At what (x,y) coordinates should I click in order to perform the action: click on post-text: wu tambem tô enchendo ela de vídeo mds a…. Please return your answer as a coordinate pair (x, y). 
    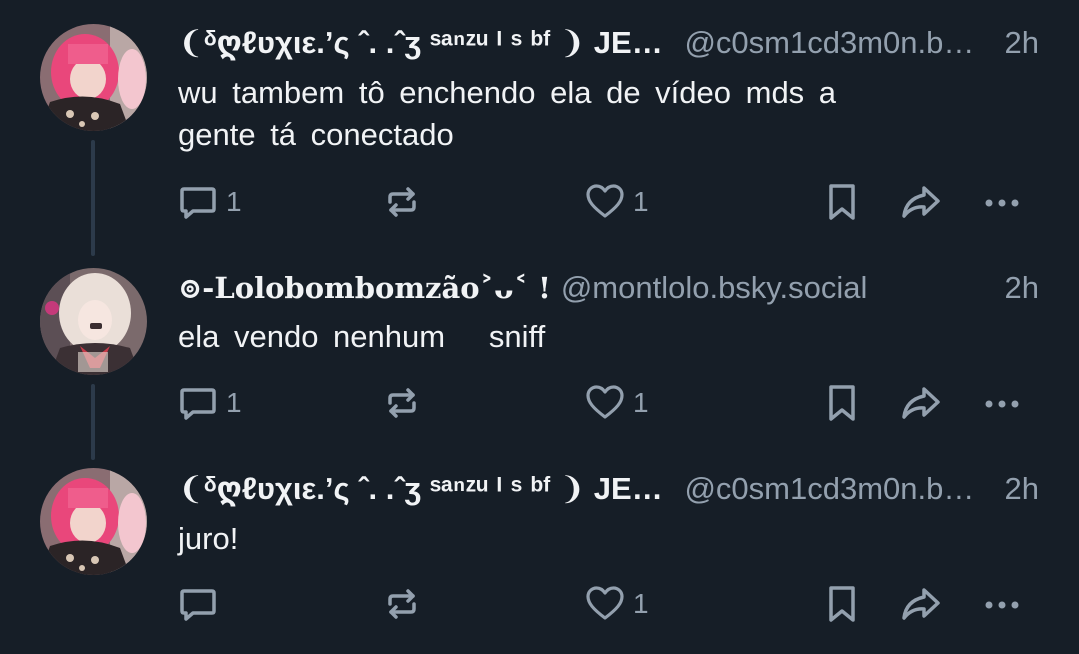
    Looking at the image, I should click on (608, 114).